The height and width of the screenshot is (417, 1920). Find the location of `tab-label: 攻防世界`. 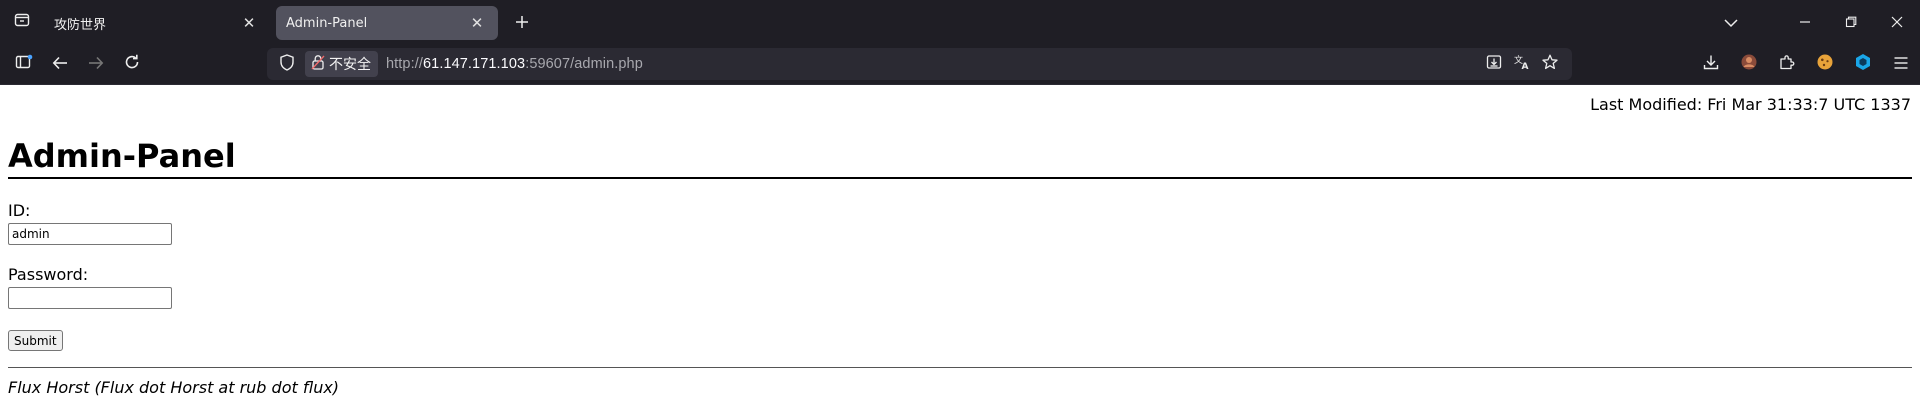

tab-label: 攻防世界 is located at coordinates (80, 25).